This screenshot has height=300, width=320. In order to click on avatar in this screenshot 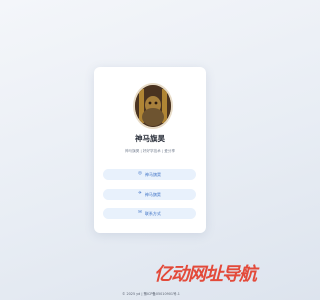, I will do `click(153, 106)`.